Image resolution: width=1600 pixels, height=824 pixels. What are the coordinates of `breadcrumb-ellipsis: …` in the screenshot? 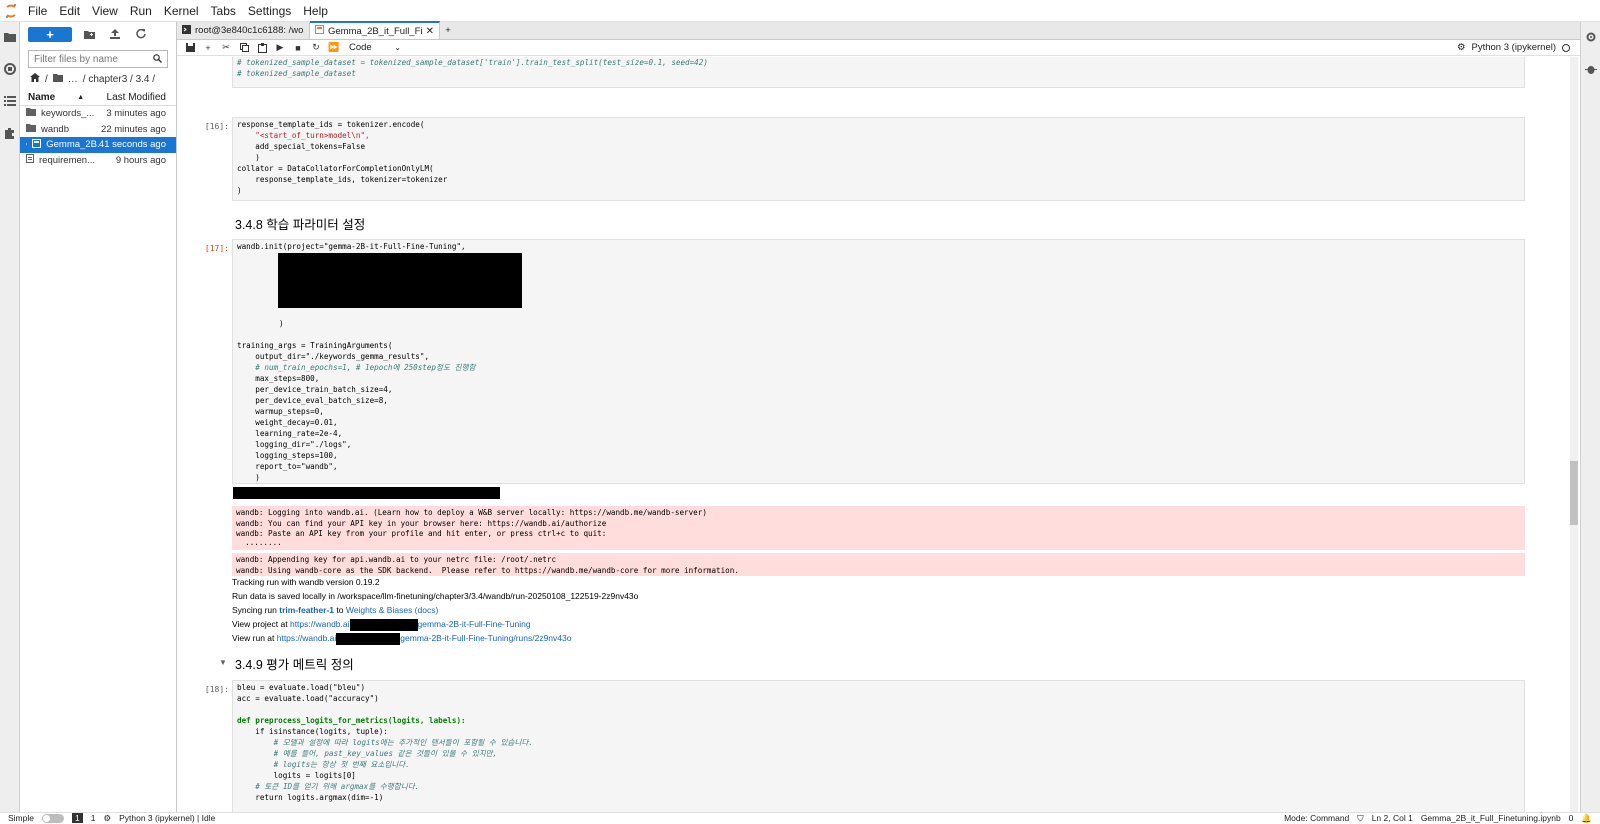 It's located at (73, 79).